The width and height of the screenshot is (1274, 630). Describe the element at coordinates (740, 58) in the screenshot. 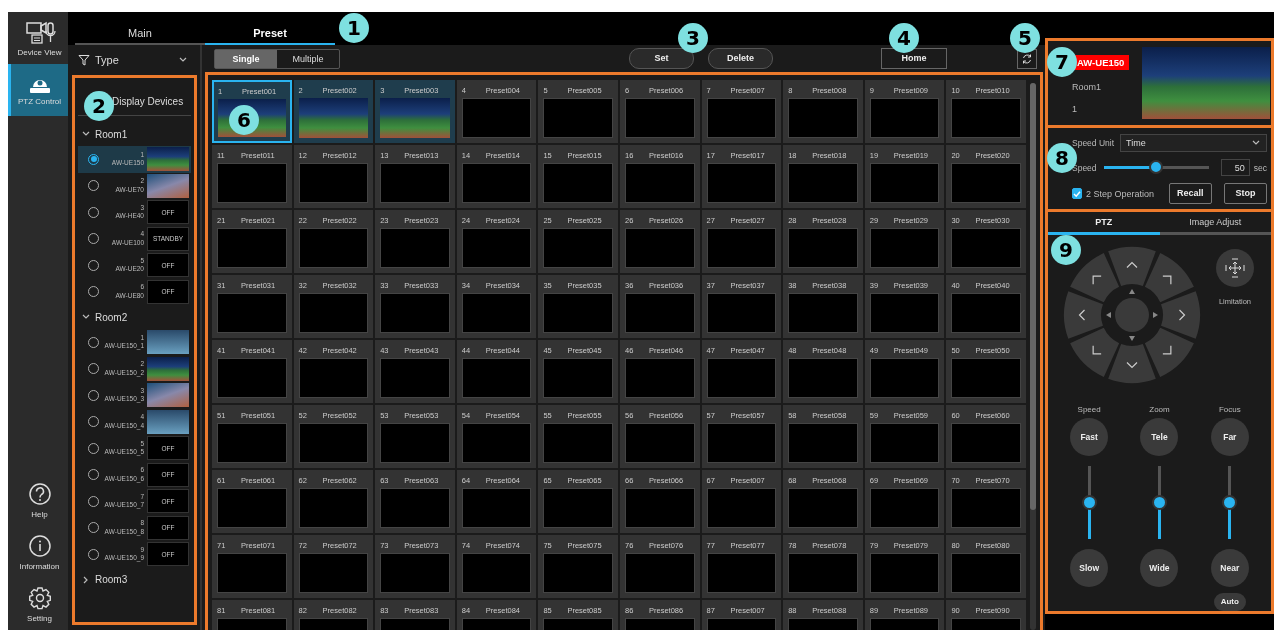

I see `delete-button: Delete` at that location.